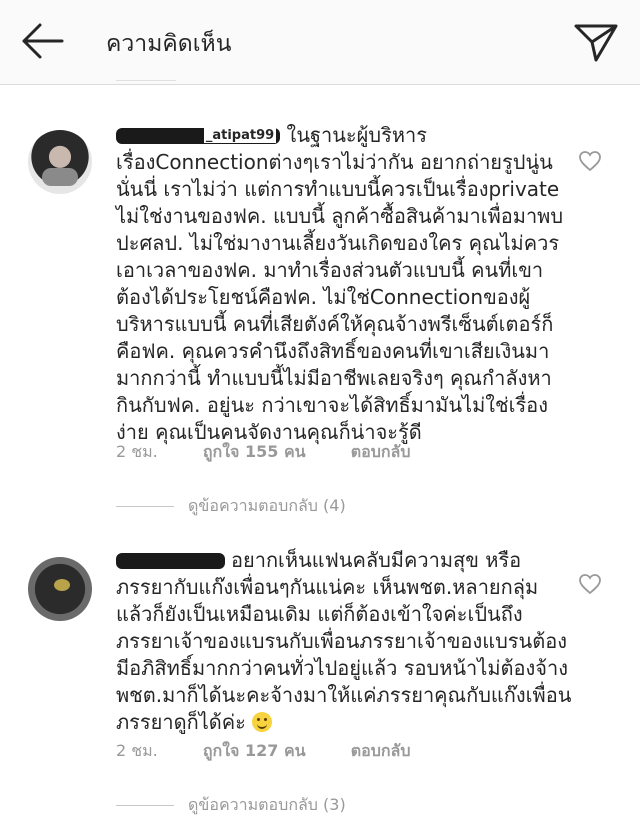 This screenshot has width=640, height=835. I want to click on username: xxxxxxxxxxxx, so click(170, 561).